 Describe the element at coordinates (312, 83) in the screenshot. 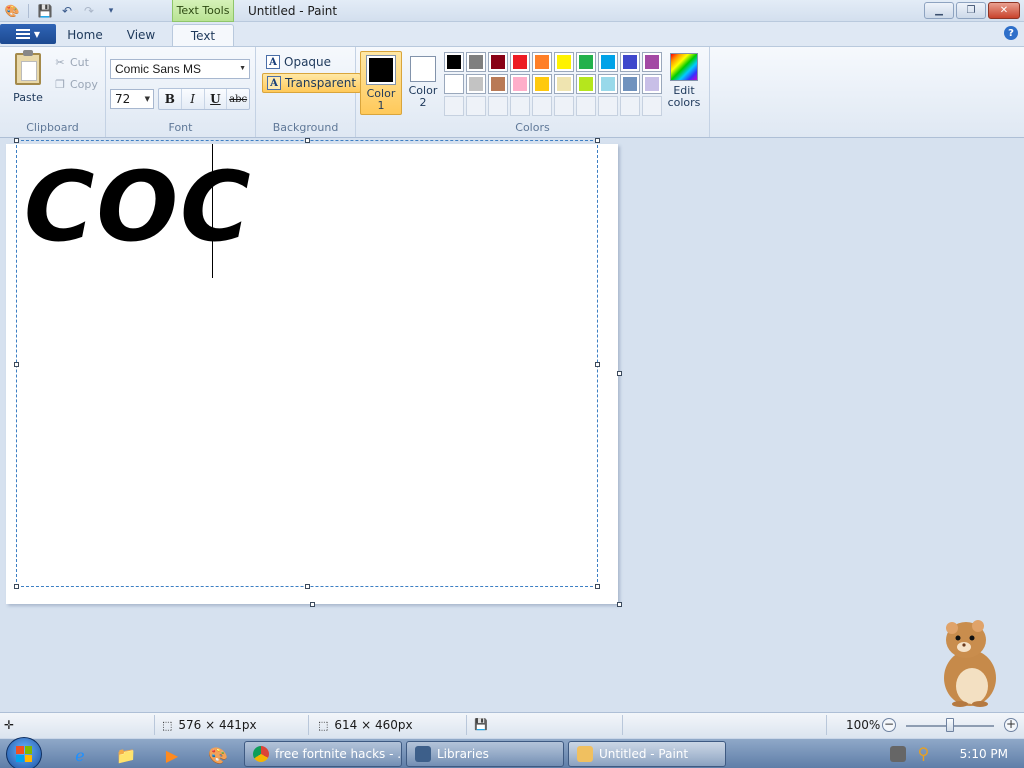

I see `transparent-button: A Transparent` at that location.